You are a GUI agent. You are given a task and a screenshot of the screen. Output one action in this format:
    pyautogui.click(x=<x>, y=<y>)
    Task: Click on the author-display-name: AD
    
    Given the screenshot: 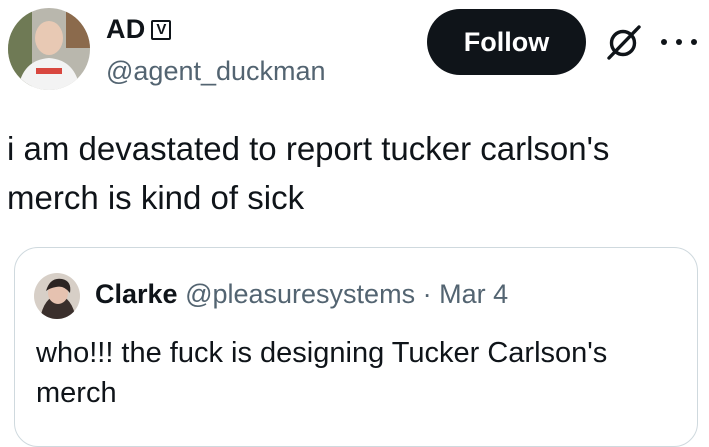 What is the action you would take?
    pyautogui.click(x=125, y=29)
    